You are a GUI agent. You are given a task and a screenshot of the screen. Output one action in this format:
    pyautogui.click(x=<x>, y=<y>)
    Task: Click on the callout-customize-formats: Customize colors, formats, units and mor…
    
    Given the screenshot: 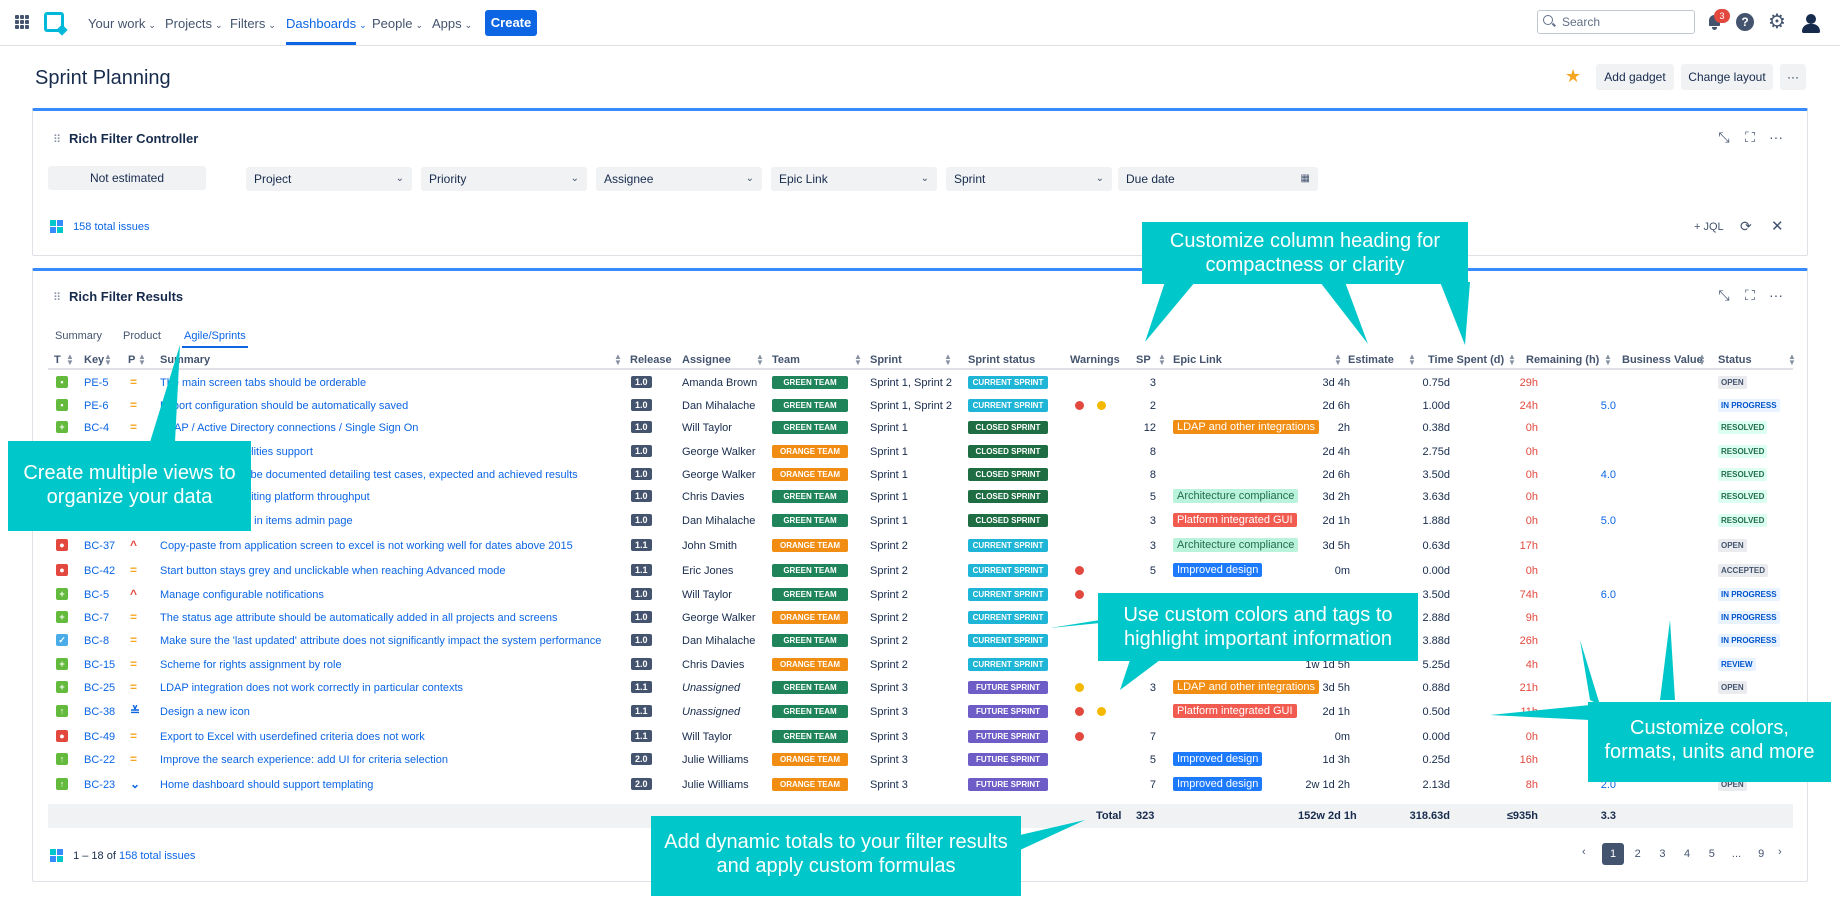 What is the action you would take?
    pyautogui.click(x=1709, y=742)
    